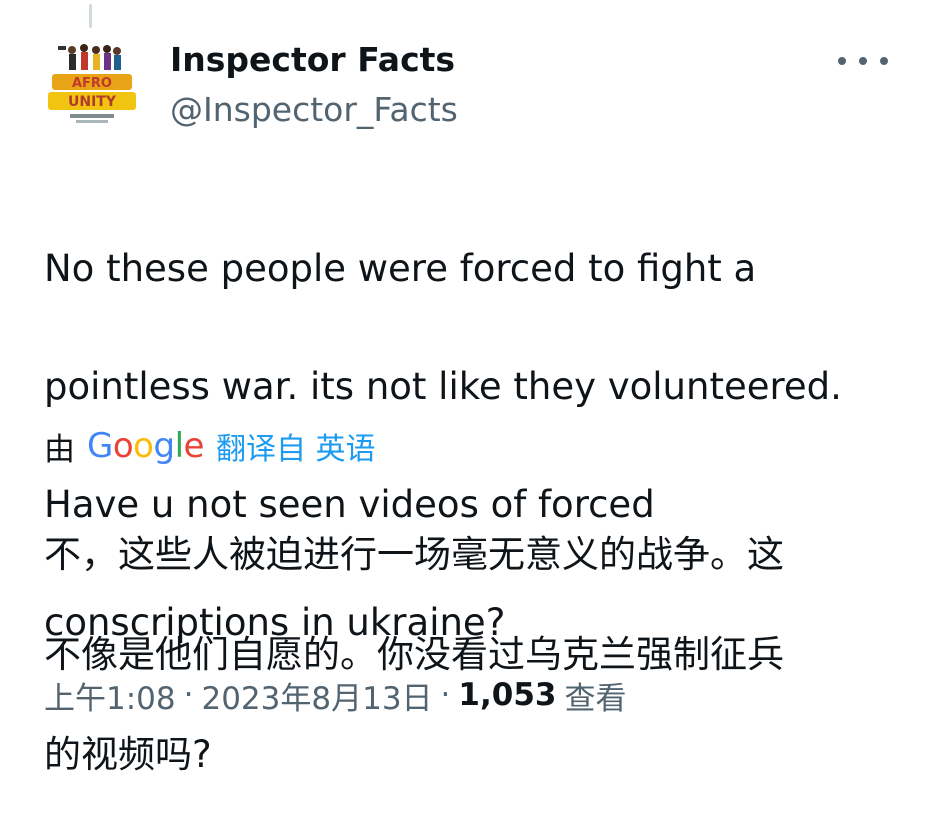  Describe the element at coordinates (595, 698) in the screenshot. I see `views-label: 查看` at that location.